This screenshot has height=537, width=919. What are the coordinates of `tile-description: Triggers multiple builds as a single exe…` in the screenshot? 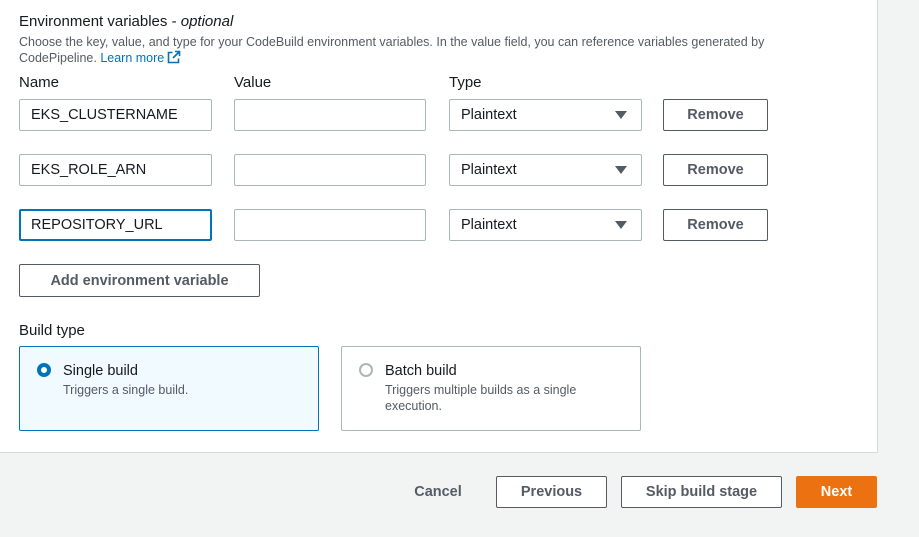 It's located at (481, 398).